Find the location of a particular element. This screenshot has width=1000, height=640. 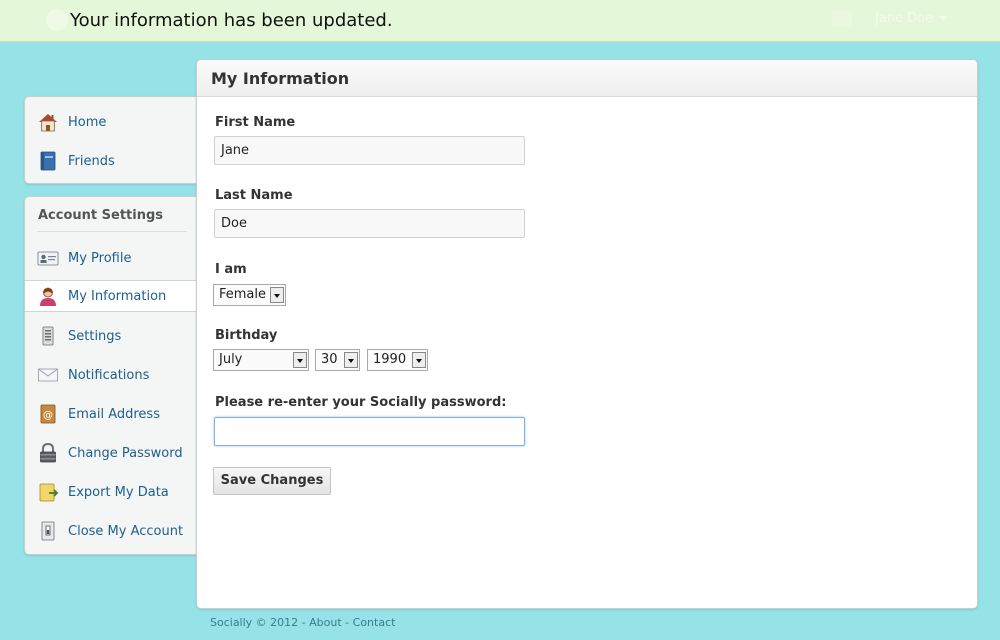

sidebar-item-close-my-account: Close My Account is located at coordinates (111, 531).